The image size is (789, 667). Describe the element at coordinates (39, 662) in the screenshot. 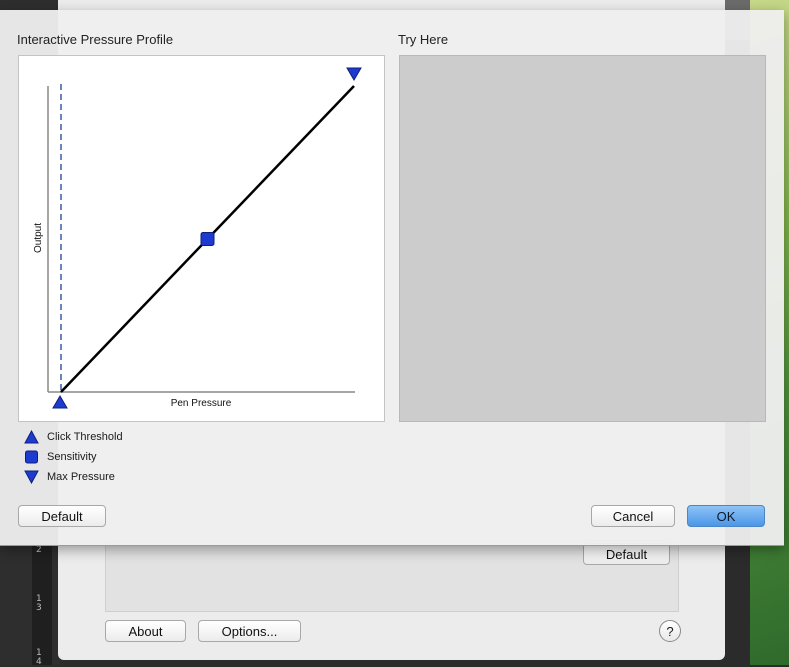

I see `ruler-number: 4` at that location.